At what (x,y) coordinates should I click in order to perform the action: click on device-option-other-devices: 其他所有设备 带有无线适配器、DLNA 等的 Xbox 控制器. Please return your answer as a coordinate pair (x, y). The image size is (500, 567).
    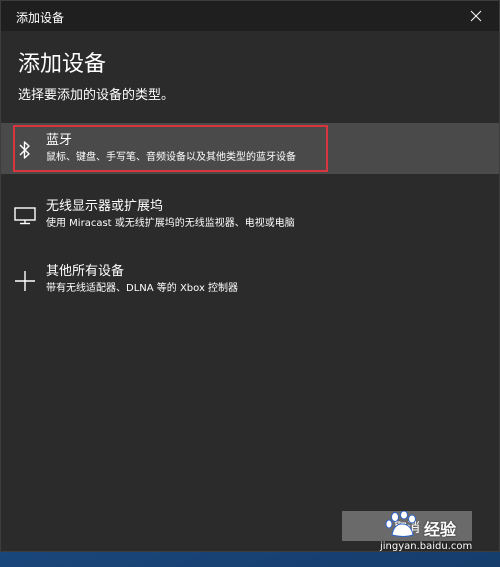
    Looking at the image, I should click on (250, 279).